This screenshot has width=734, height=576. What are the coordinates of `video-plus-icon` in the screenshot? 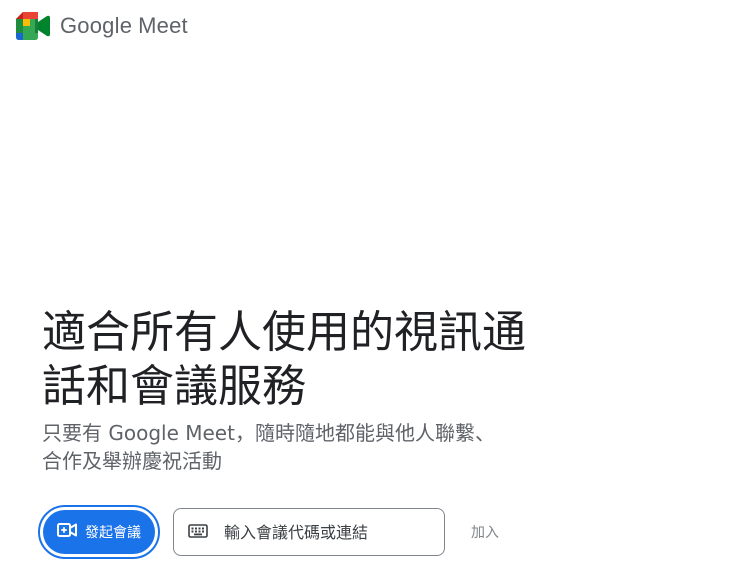 It's located at (71, 532).